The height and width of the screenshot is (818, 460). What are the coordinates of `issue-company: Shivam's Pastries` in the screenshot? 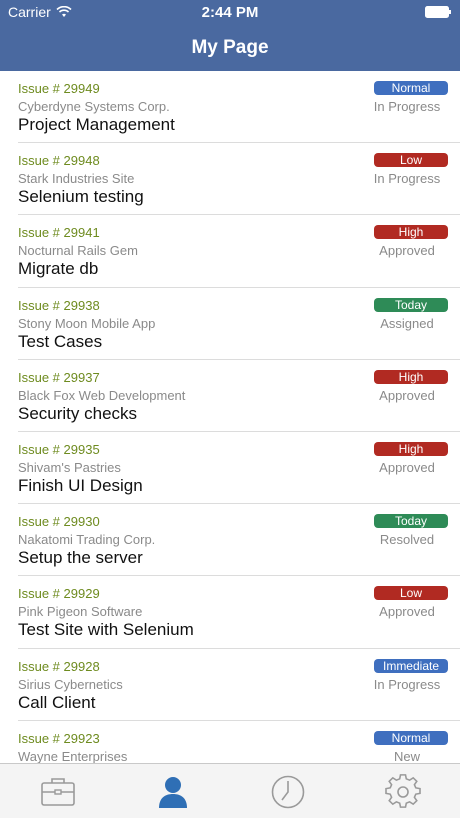 It's located at (69, 467).